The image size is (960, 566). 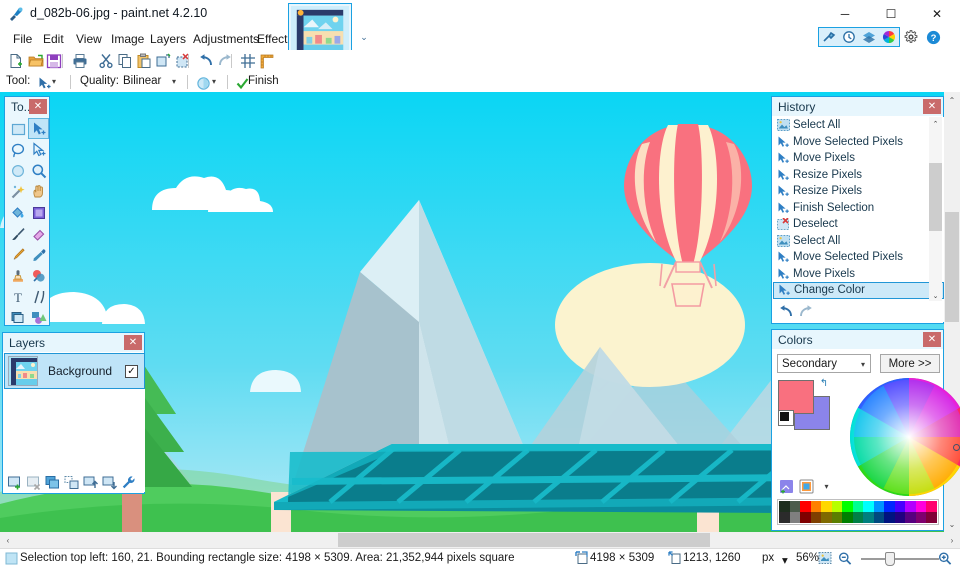 What do you see at coordinates (248, 61) in the screenshot?
I see `grid-button` at bounding box center [248, 61].